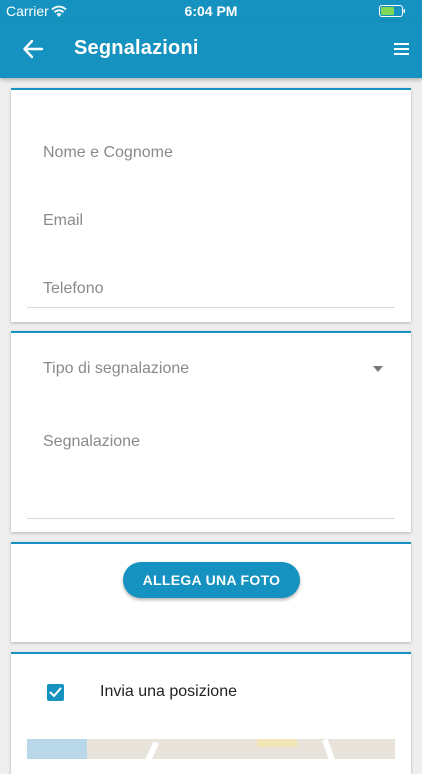  What do you see at coordinates (136, 48) in the screenshot?
I see `page-title: Segnalazioni` at bounding box center [136, 48].